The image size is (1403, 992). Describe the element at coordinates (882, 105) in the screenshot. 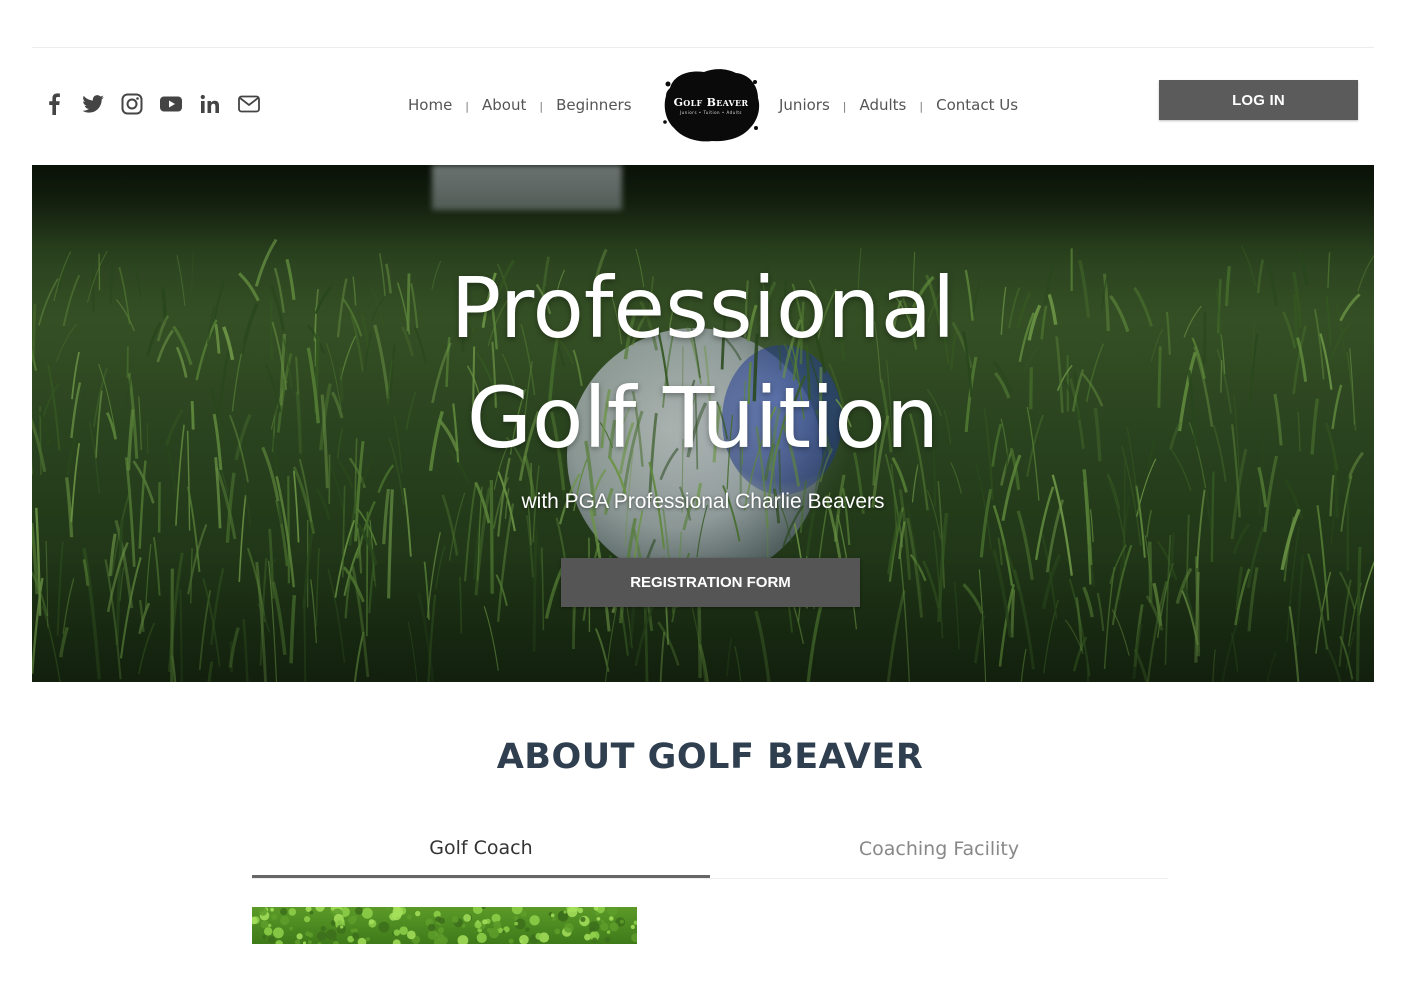

I see `nav-item-adults: Adults` at that location.